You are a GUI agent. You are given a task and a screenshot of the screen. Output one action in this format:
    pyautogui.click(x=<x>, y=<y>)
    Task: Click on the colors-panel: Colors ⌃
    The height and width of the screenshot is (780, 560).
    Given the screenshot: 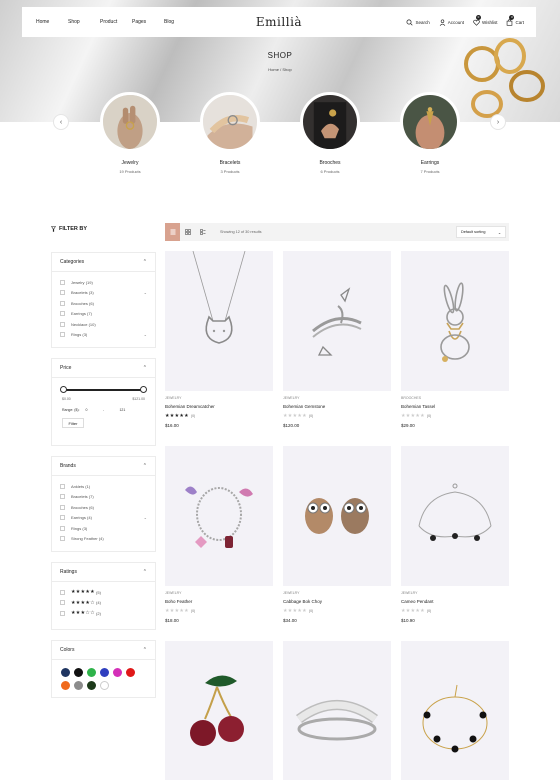 What is the action you would take?
    pyautogui.click(x=103, y=669)
    